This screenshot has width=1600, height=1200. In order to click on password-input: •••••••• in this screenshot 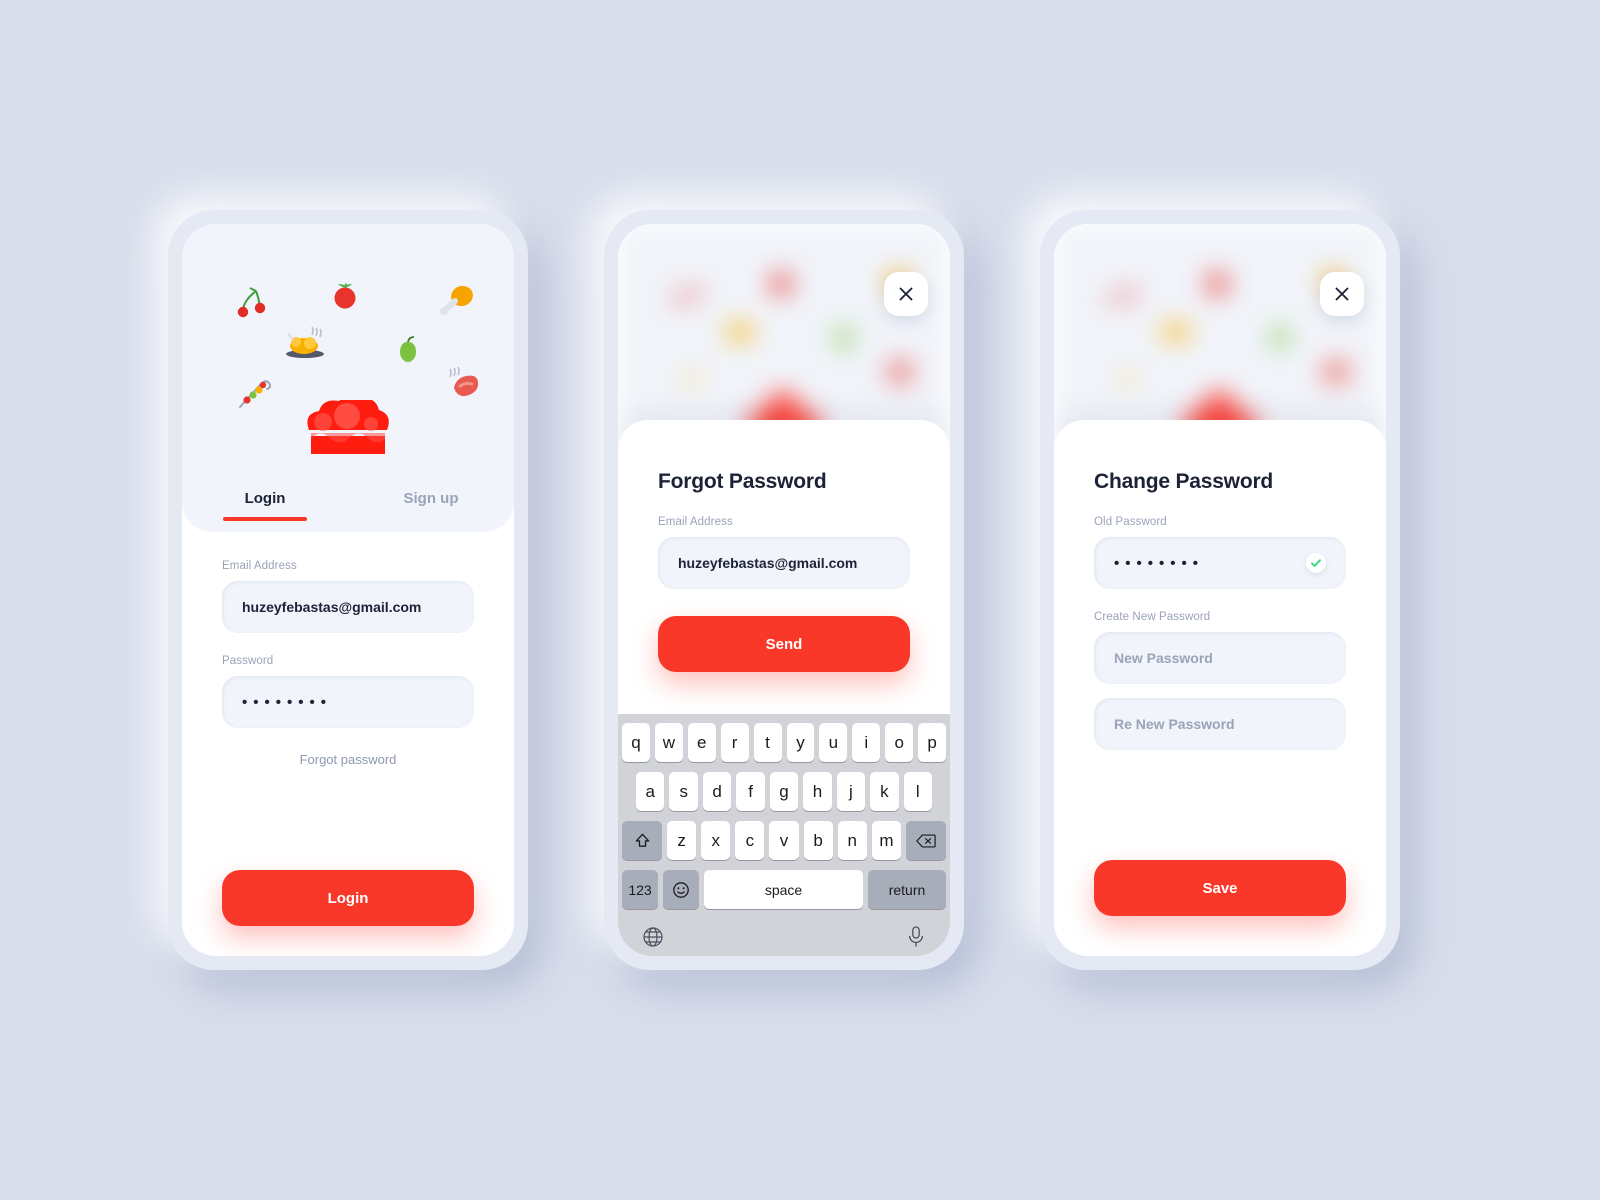, I will do `click(348, 702)`.